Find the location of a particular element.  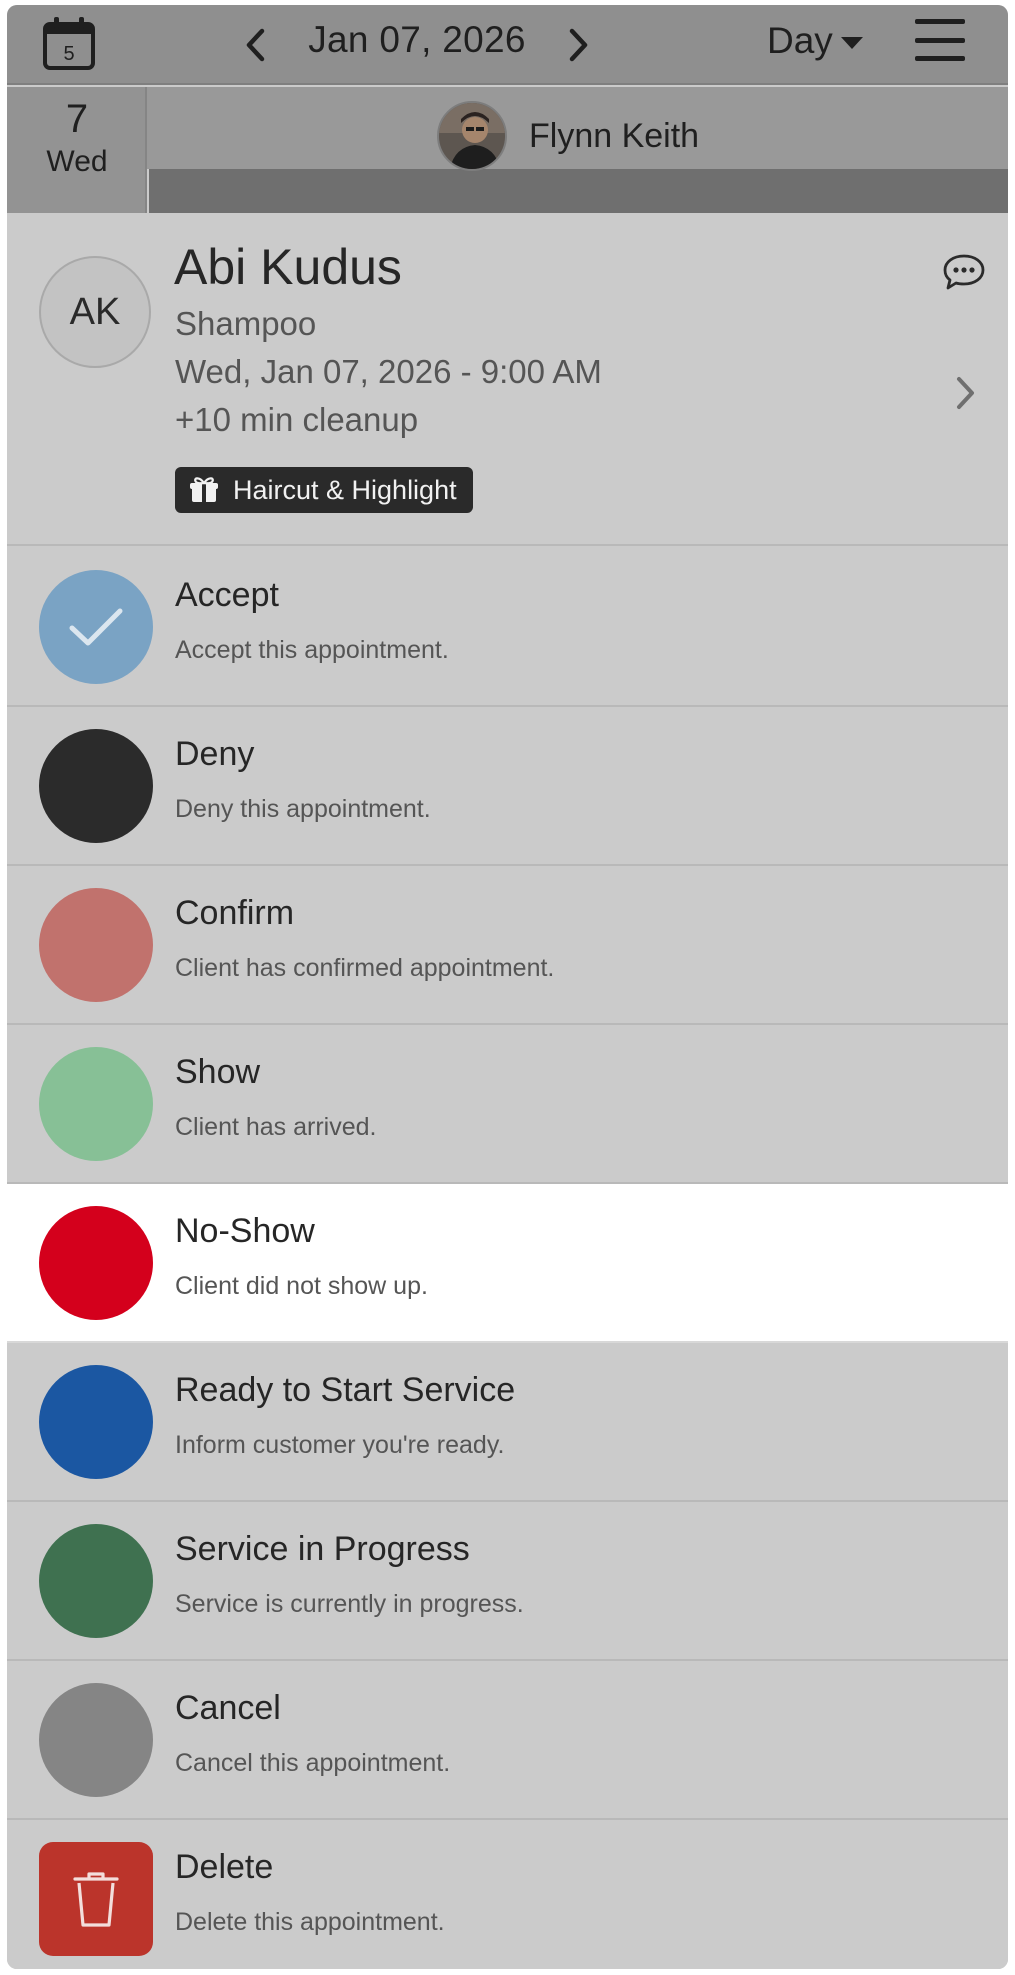

calendar-icon: 5 is located at coordinates (69, 43).